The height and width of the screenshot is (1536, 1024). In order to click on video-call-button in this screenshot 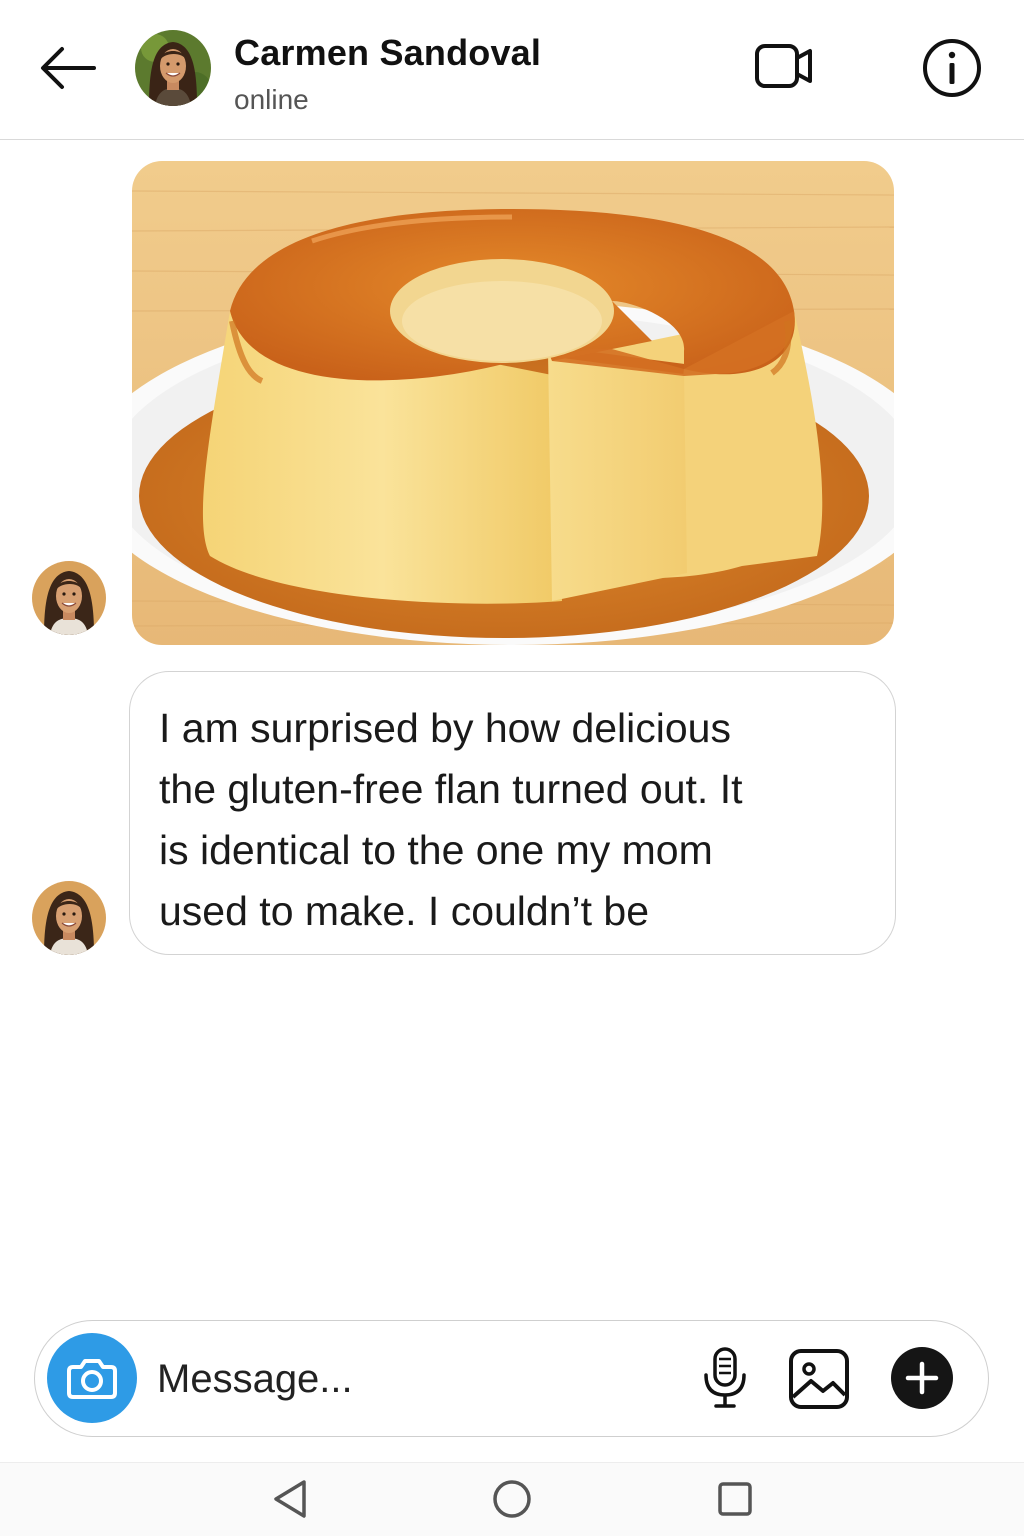, I will do `click(784, 66)`.